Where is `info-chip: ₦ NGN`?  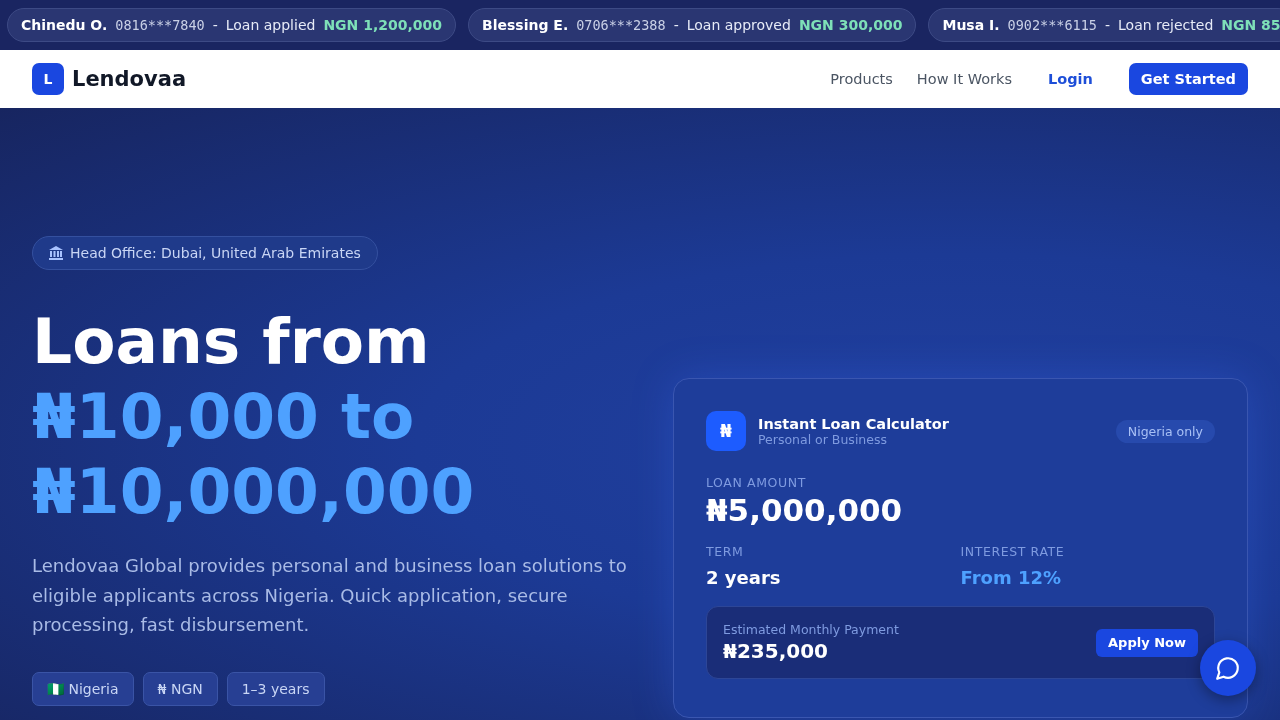 info-chip: ₦ NGN is located at coordinates (180, 688).